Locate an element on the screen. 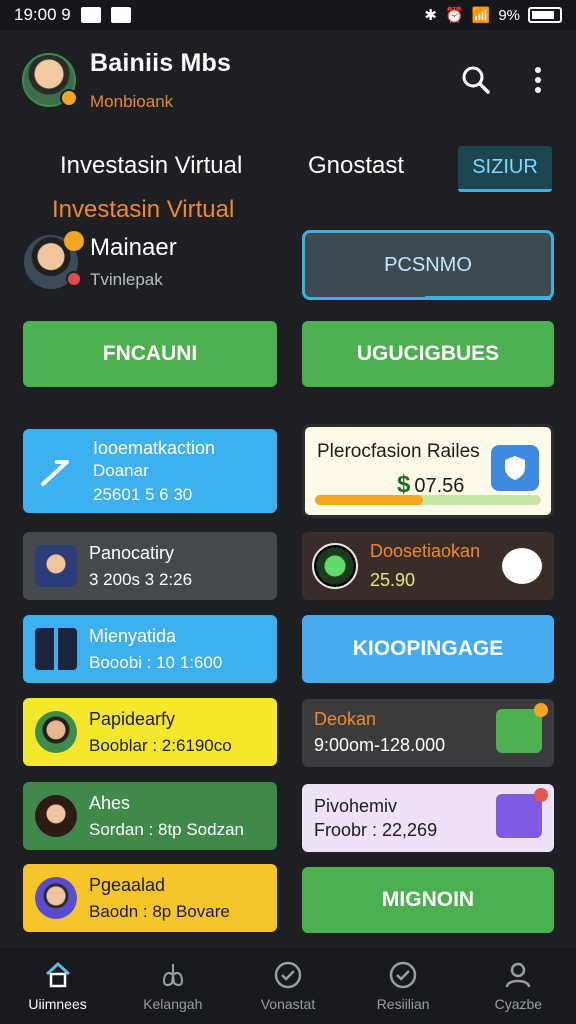  kiosk-button: KIOOPINGAGE is located at coordinates (428, 649).